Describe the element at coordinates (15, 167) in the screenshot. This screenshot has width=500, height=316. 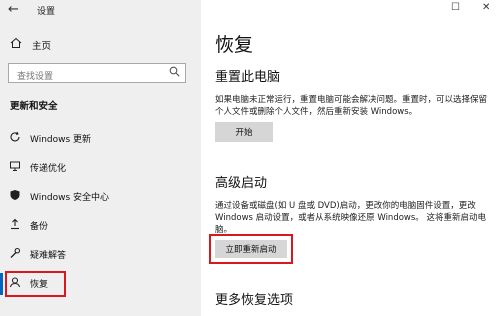
I see `delivery-optimization-icon` at that location.